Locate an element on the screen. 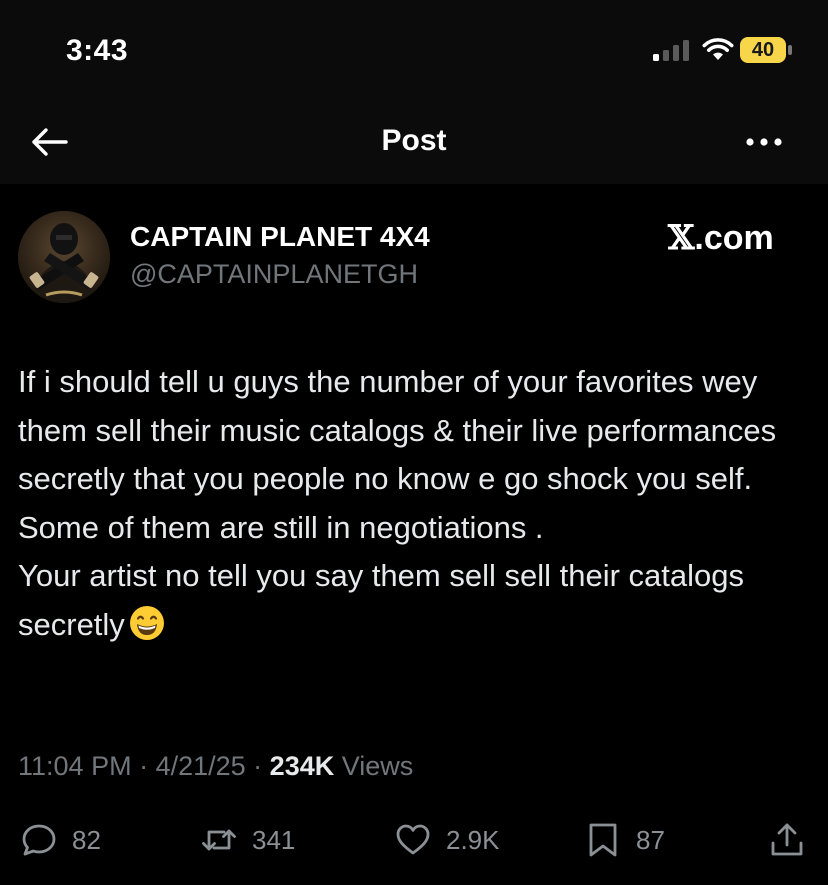 This screenshot has width=828, height=885. x-com-watermark: 𝕏.com is located at coordinates (721, 238).